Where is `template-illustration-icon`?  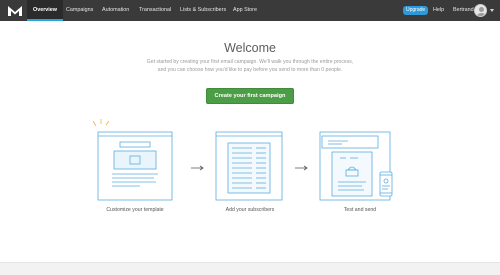
template-illustration-icon is located at coordinates (132, 160).